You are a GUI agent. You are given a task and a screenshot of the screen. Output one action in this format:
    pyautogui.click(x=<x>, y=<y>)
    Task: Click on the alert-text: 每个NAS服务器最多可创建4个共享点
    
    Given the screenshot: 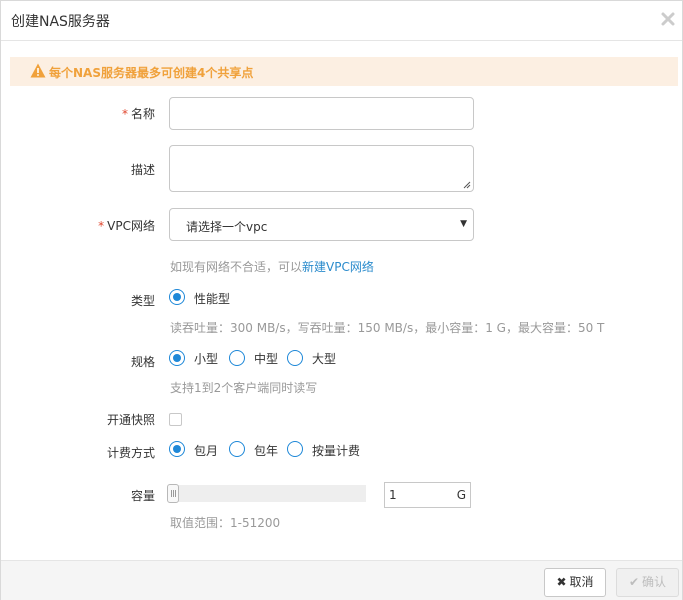 What is the action you would take?
    pyautogui.click(x=151, y=73)
    